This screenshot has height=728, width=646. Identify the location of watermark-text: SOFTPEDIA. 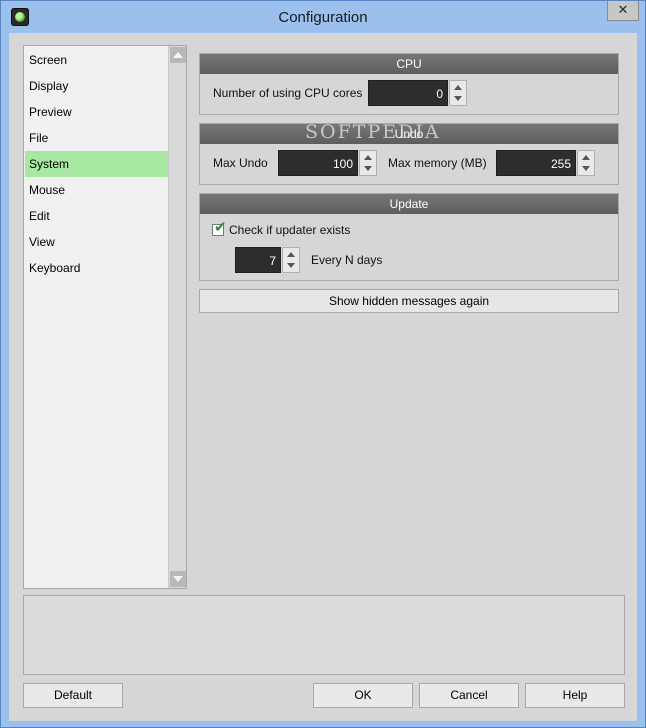
(373, 132).